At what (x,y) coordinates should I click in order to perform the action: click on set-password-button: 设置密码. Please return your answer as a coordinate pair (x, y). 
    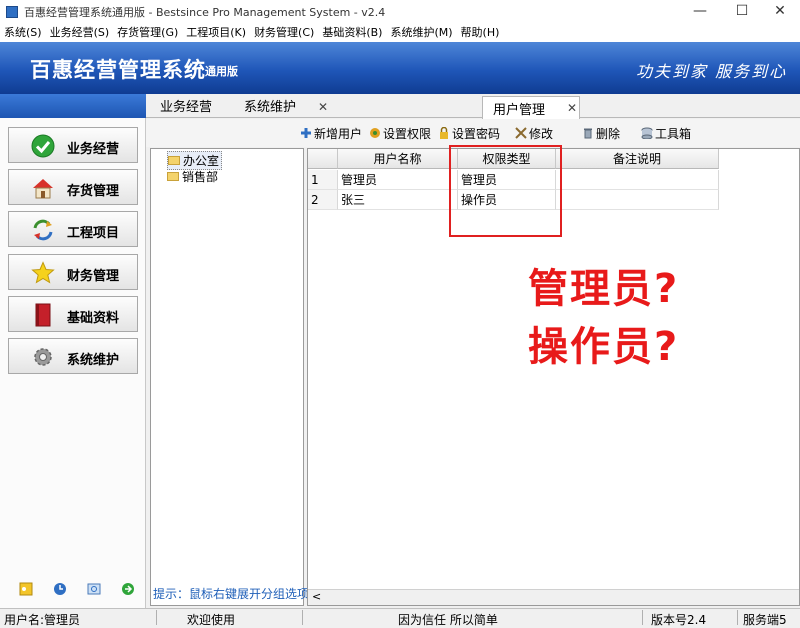
    Looking at the image, I should click on (469, 134).